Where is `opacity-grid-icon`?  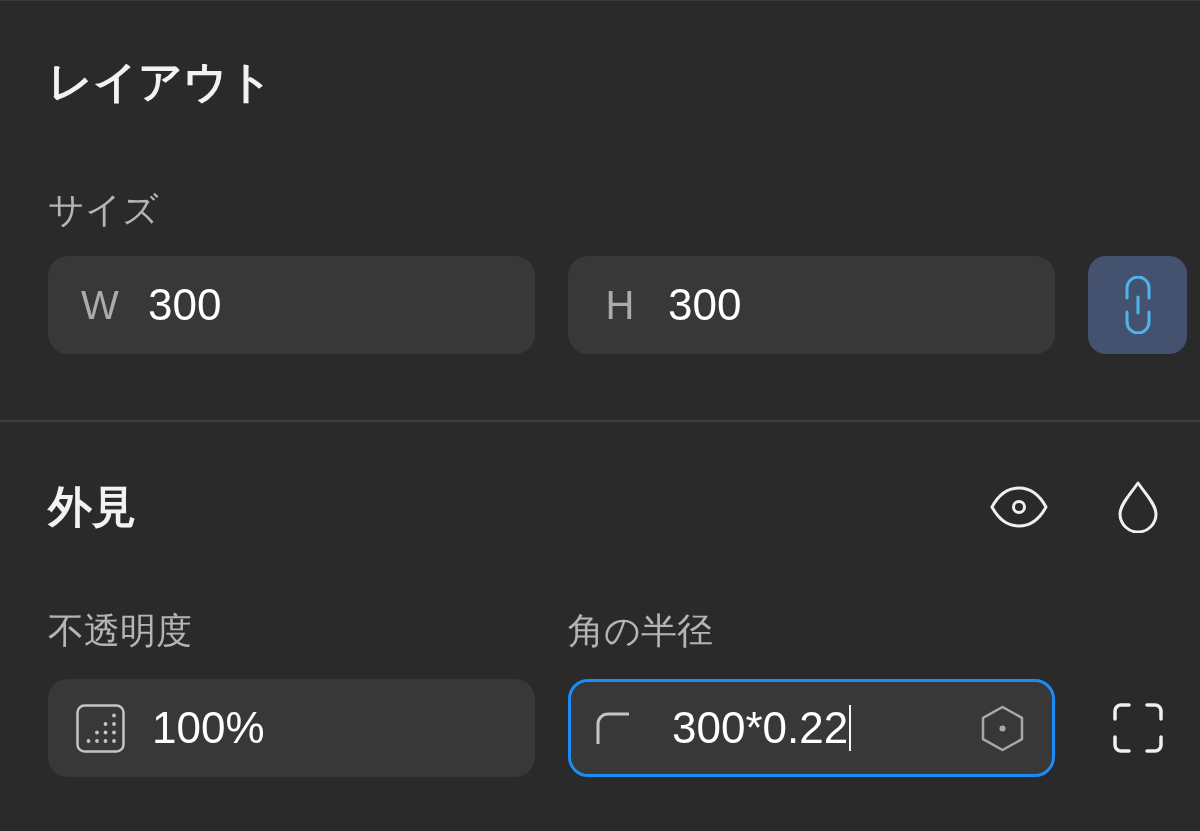 opacity-grid-icon is located at coordinates (100, 728).